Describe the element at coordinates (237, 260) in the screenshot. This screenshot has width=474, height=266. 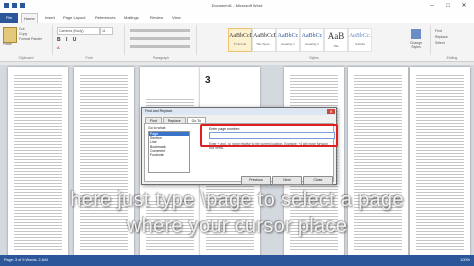
I see `status-bar: Page: 3 of 9 Words: 2,844 100%` at that location.